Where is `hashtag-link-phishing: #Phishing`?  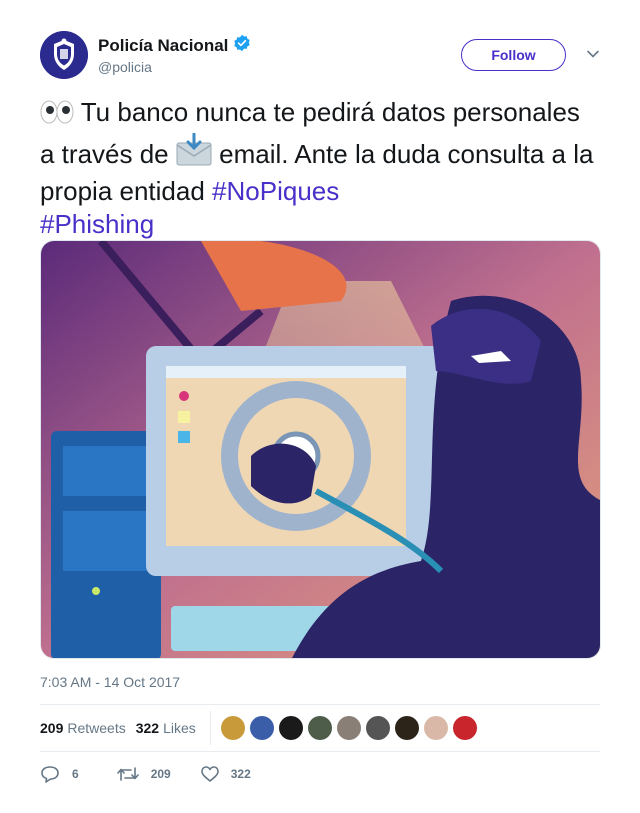
hashtag-link-phishing: #Phishing is located at coordinates (97, 224).